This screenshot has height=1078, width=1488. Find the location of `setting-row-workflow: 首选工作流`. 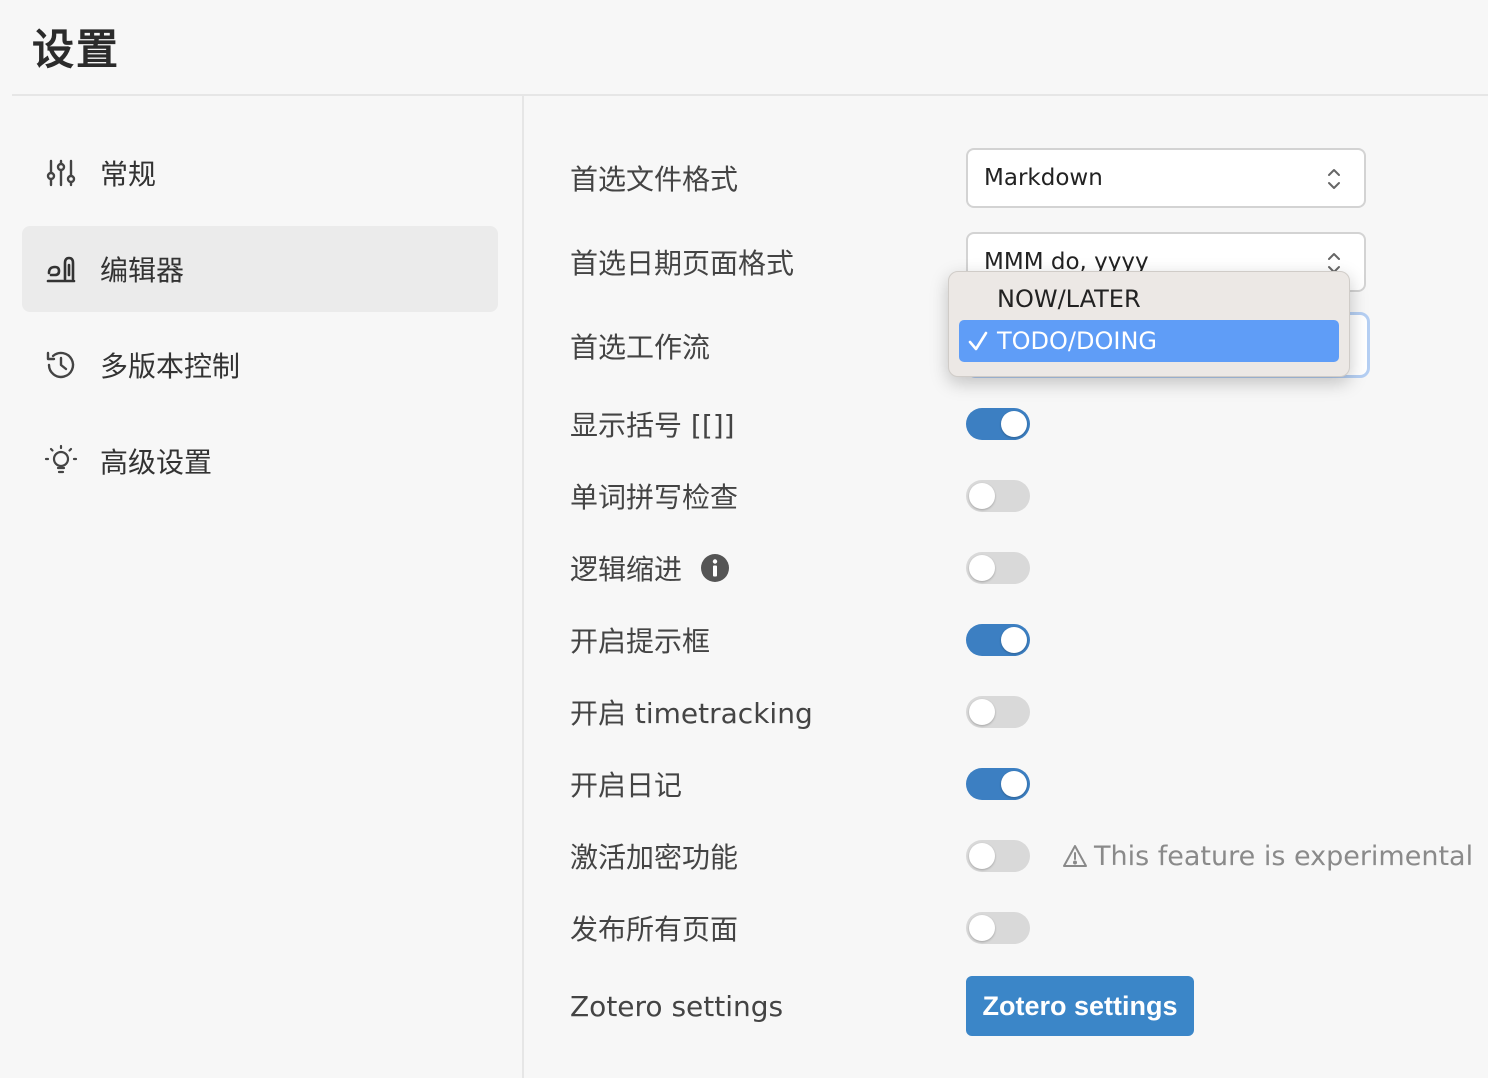

setting-row-workflow: 首选工作流 is located at coordinates (768, 346).